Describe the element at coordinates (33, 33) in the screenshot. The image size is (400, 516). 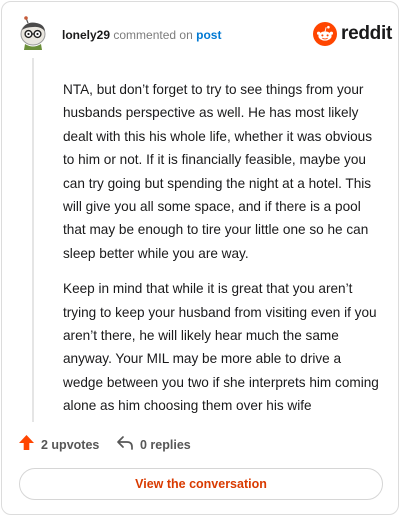
I see `user-avatar` at that location.